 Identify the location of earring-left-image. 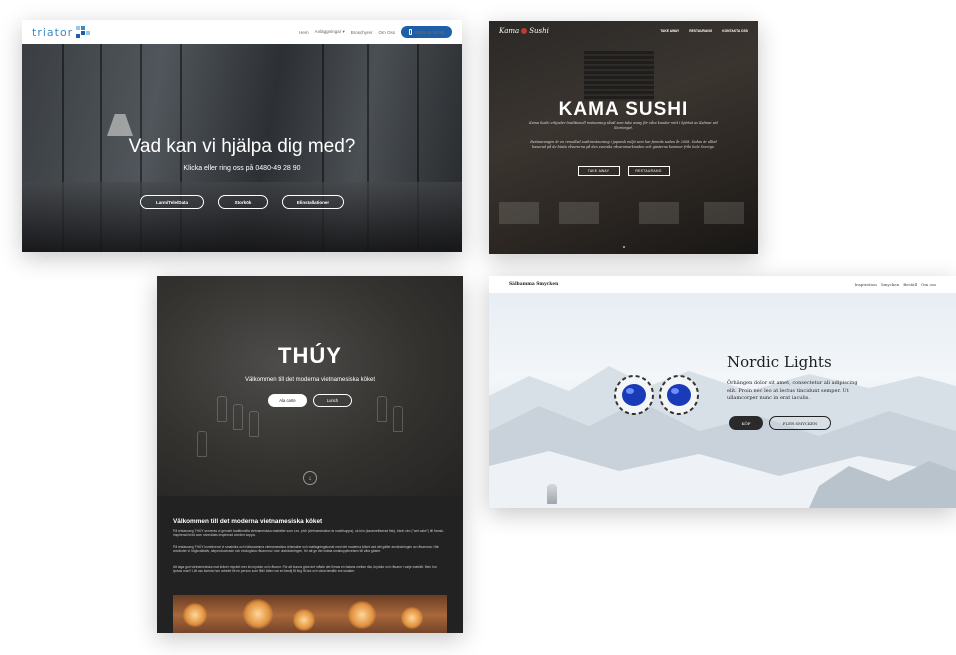
(634, 395).